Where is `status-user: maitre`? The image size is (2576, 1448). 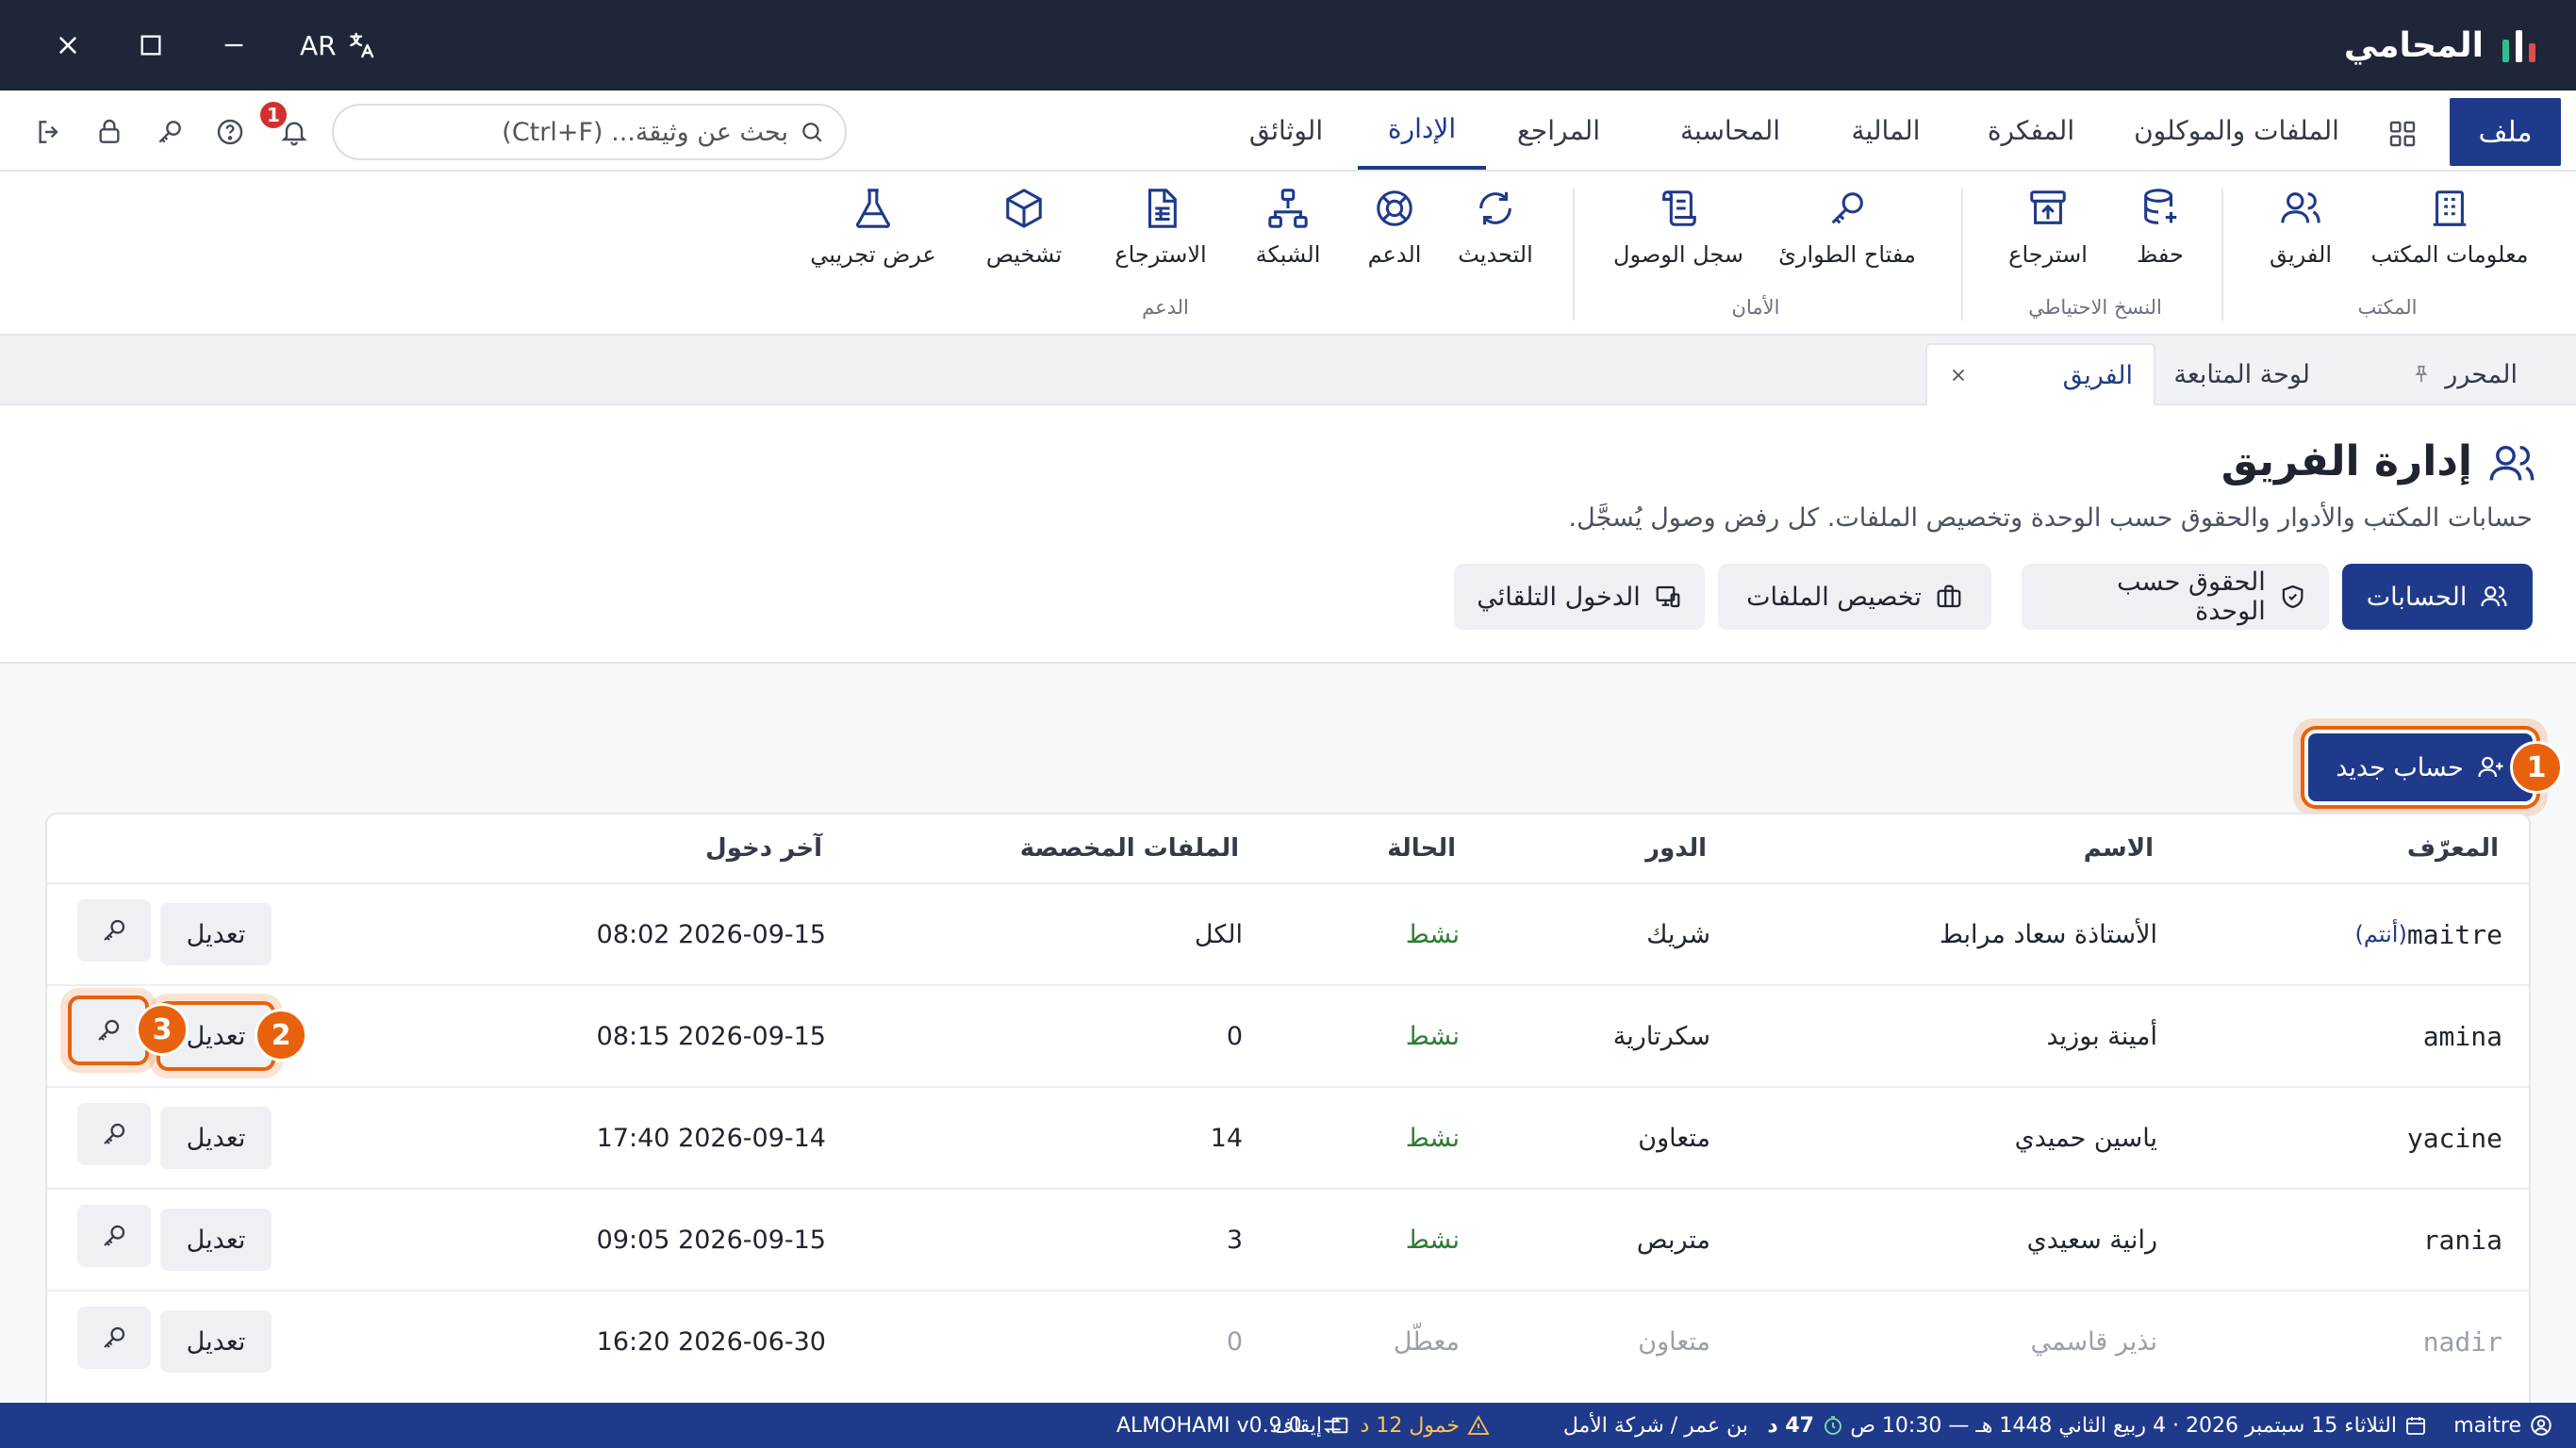 status-user: maitre is located at coordinates (2503, 1425).